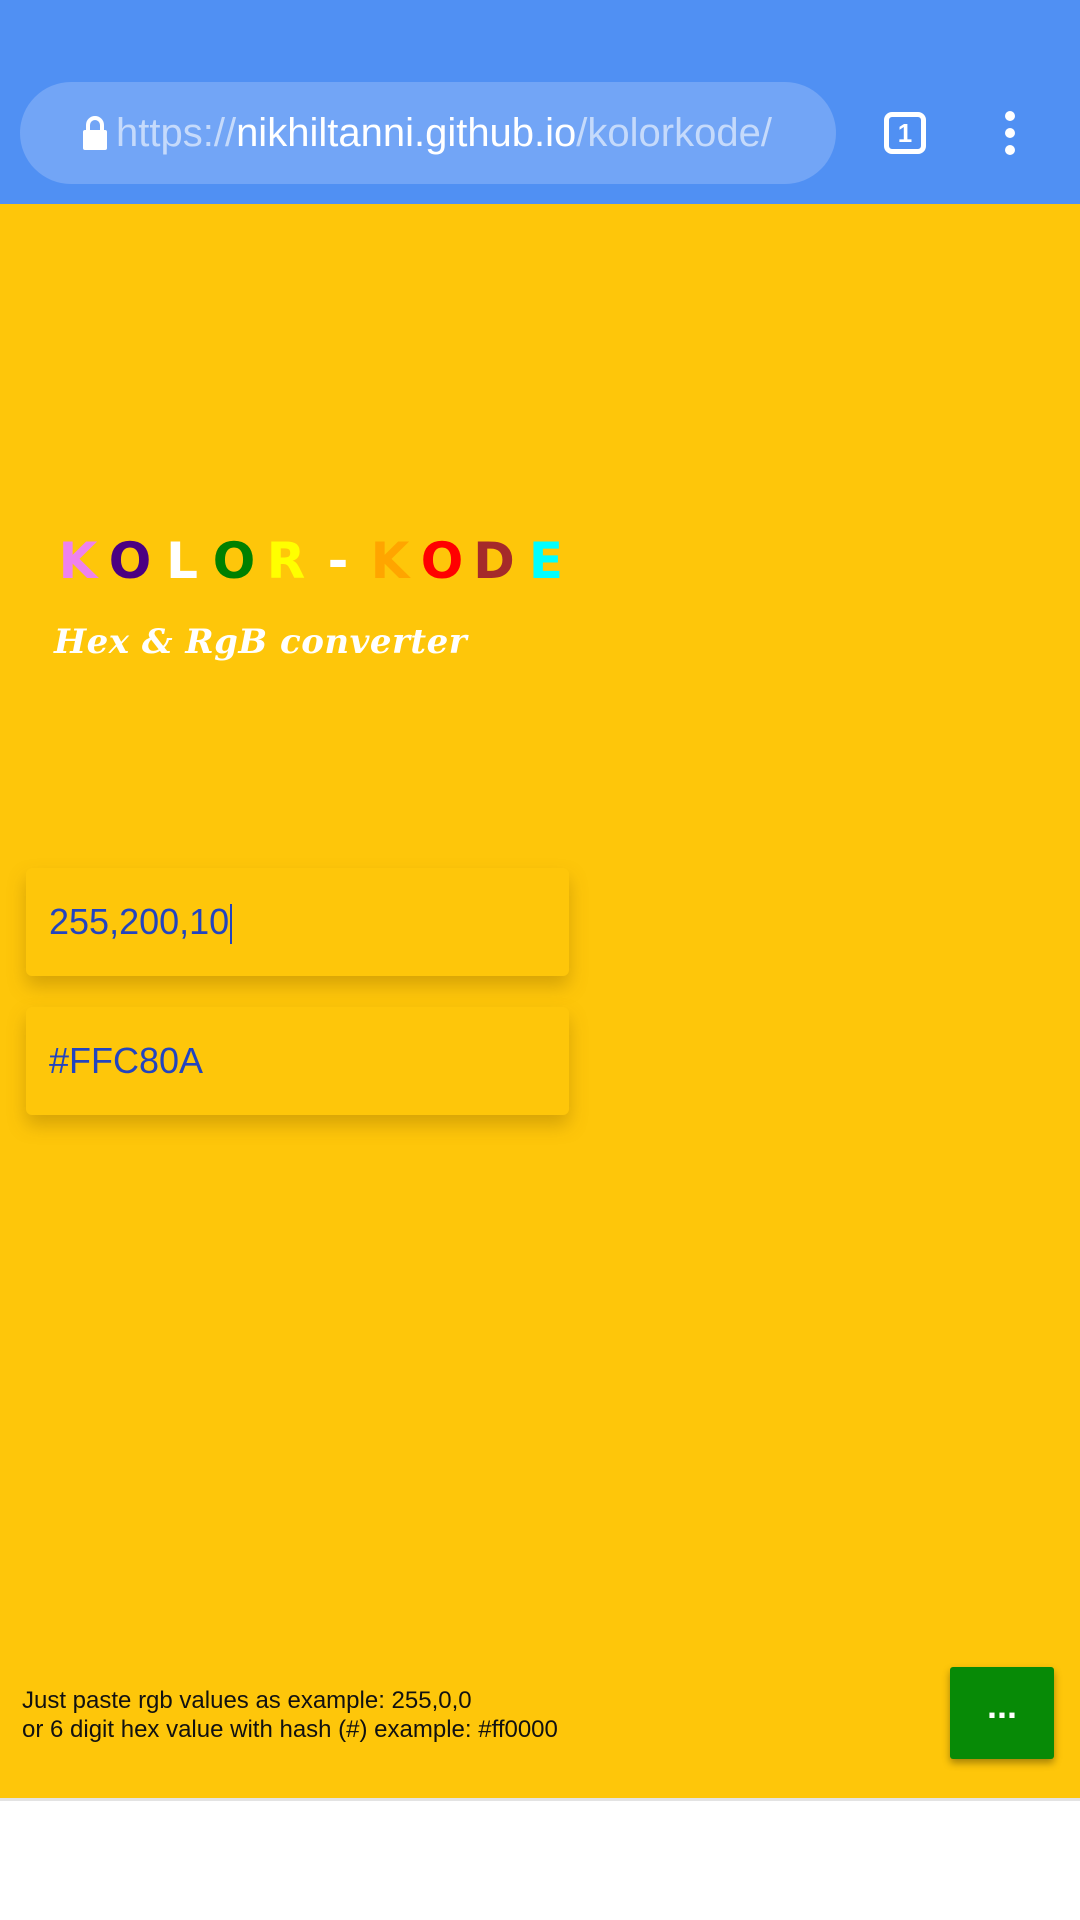 This screenshot has height=1920, width=1080. I want to click on hex-output: #FFC80A, so click(297, 1061).